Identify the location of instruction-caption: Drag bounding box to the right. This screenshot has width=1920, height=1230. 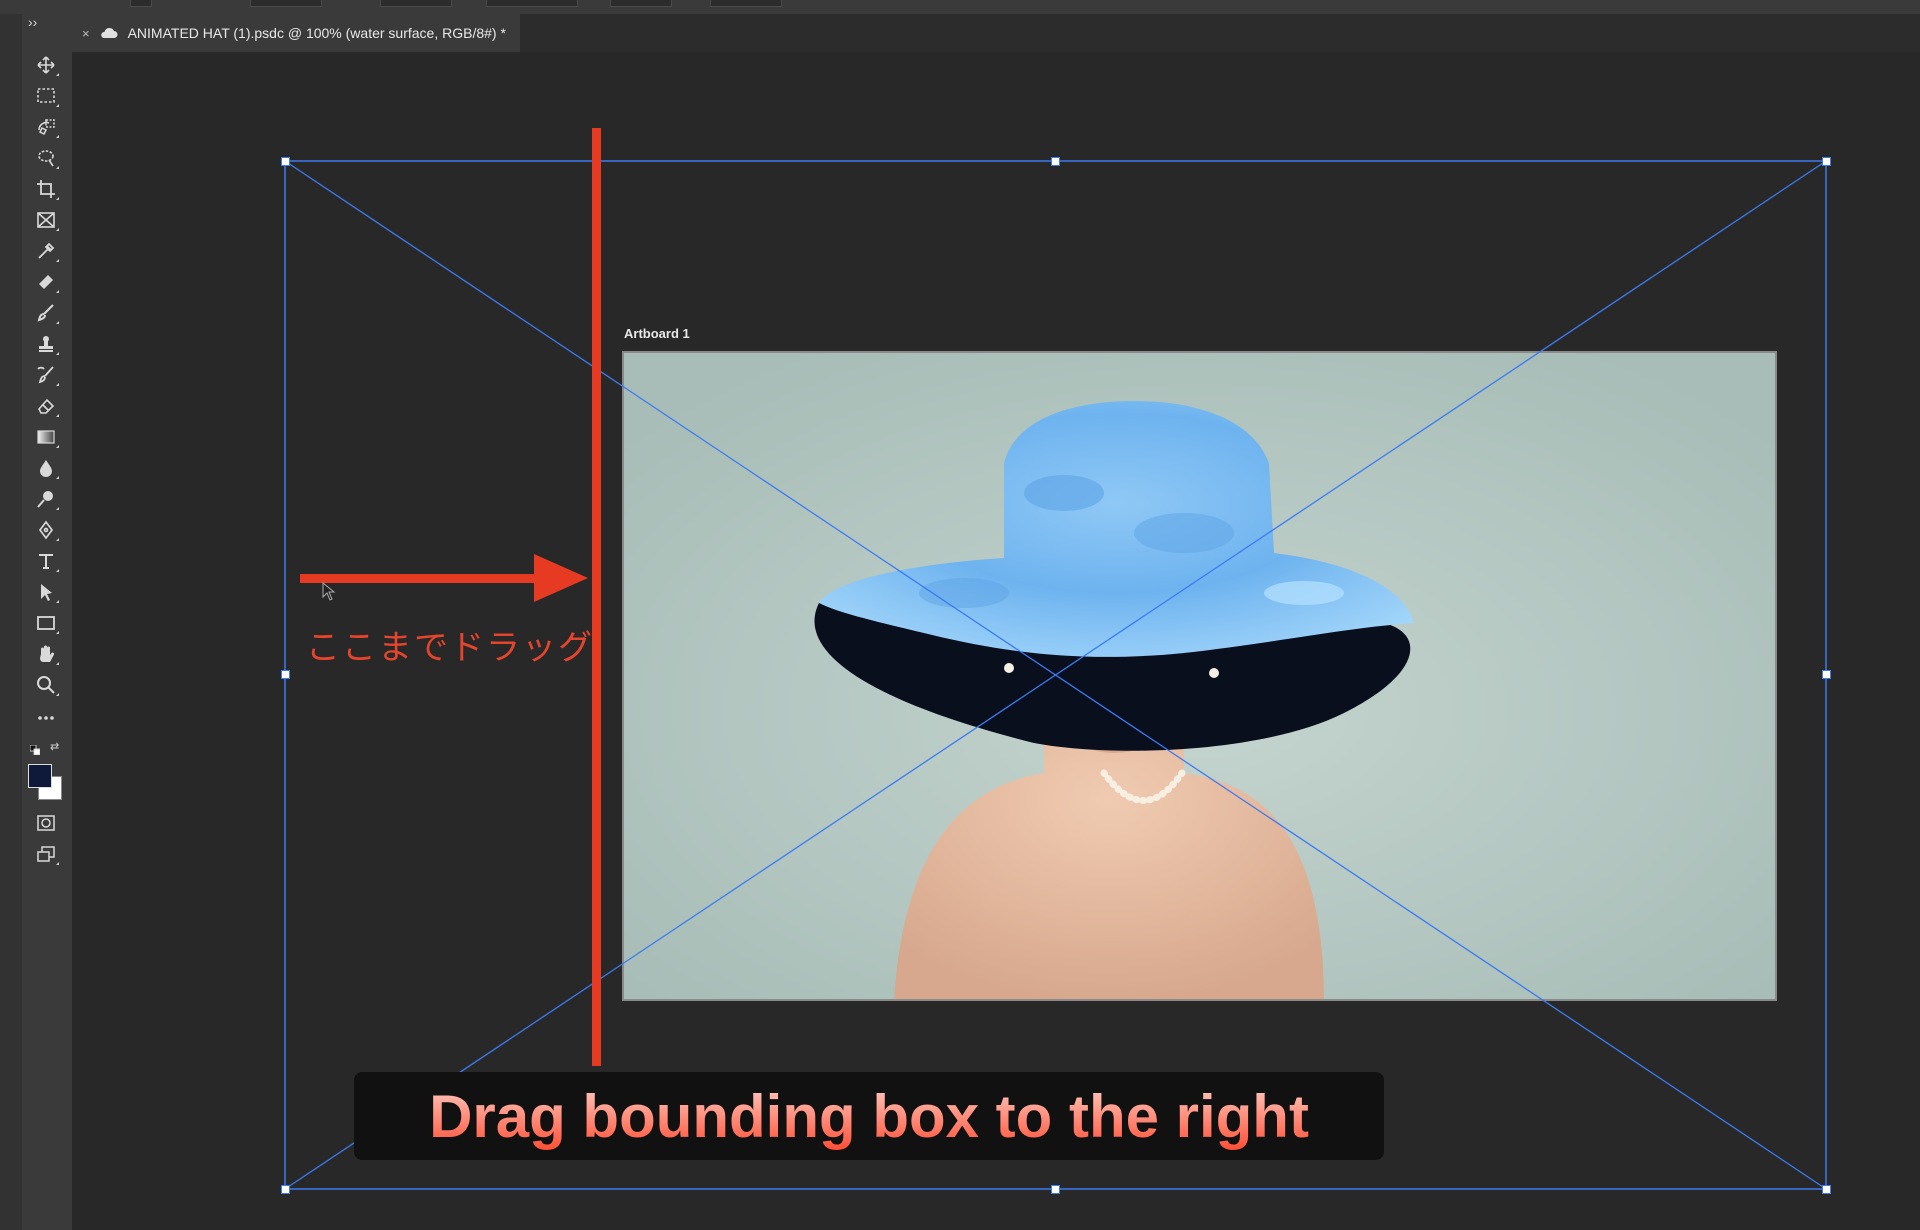
(869, 1116).